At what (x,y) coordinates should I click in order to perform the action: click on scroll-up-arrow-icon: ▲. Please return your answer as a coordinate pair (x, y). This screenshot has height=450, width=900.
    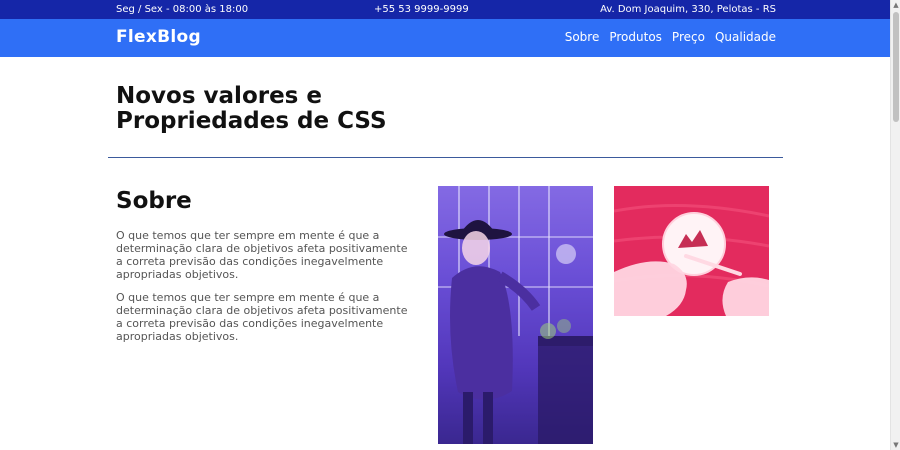
    Looking at the image, I should click on (895, 5).